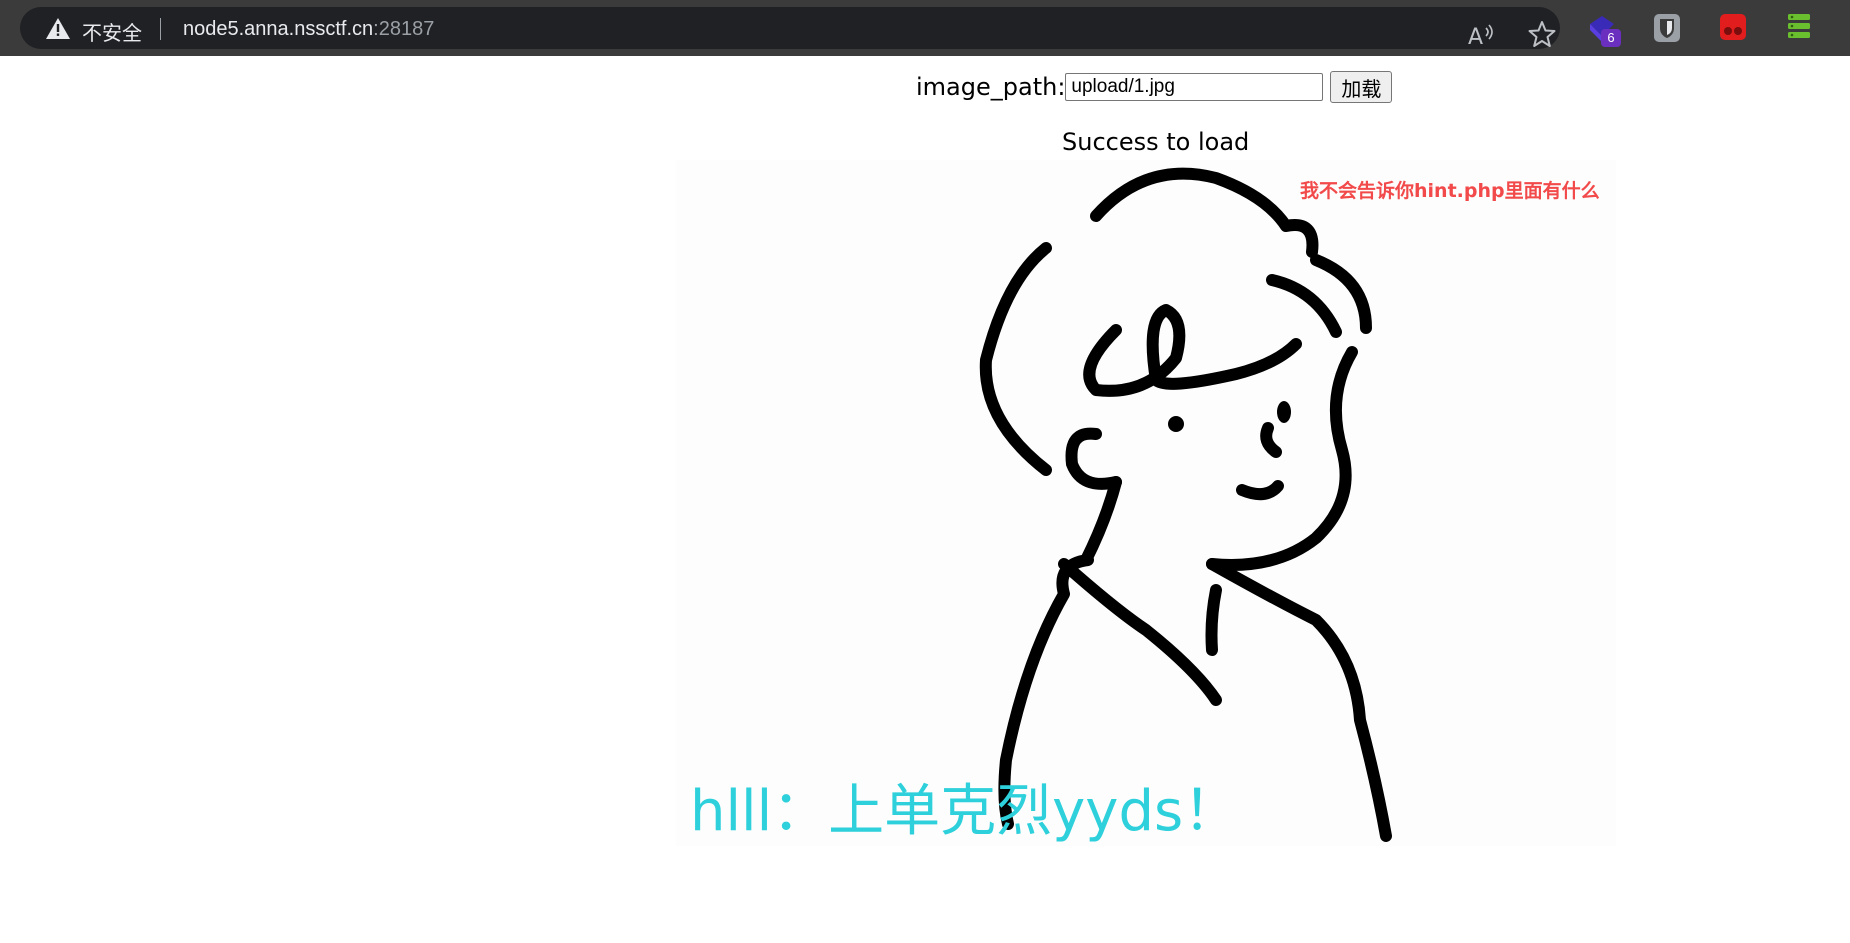 The width and height of the screenshot is (1850, 943). What do you see at coordinates (278, 29) in the screenshot?
I see `url-host: node5.anna.nssctf.cn` at bounding box center [278, 29].